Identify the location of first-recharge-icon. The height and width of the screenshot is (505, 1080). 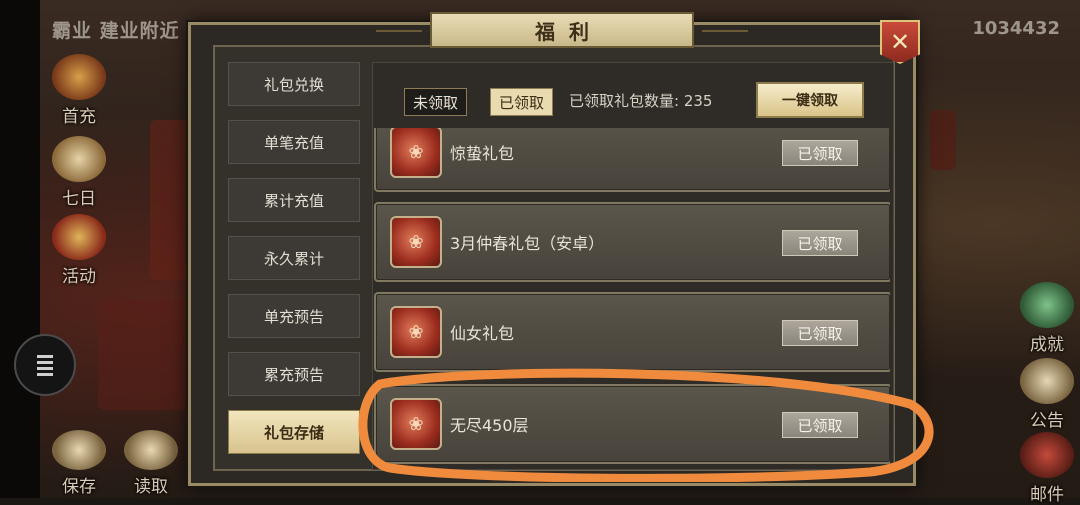
(79, 77).